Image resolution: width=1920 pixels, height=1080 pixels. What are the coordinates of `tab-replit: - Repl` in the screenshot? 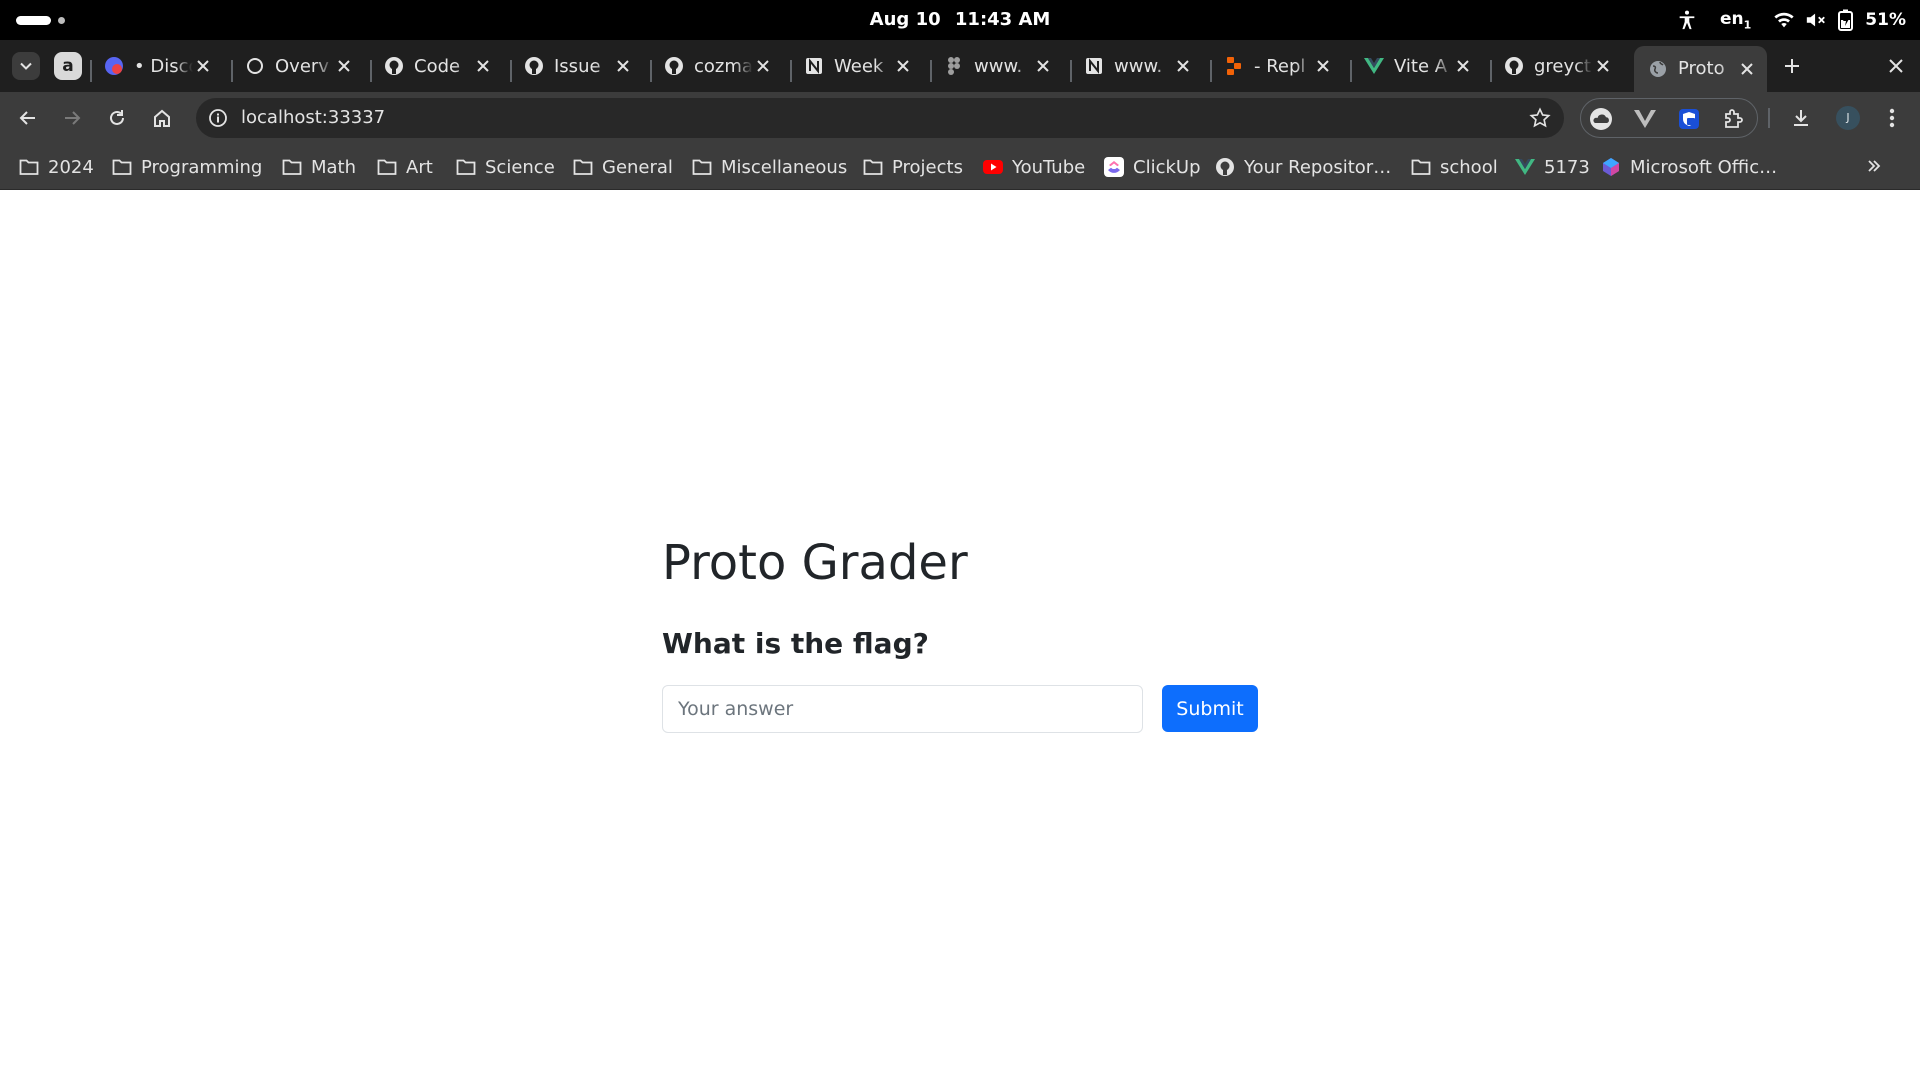 It's located at (1276, 66).